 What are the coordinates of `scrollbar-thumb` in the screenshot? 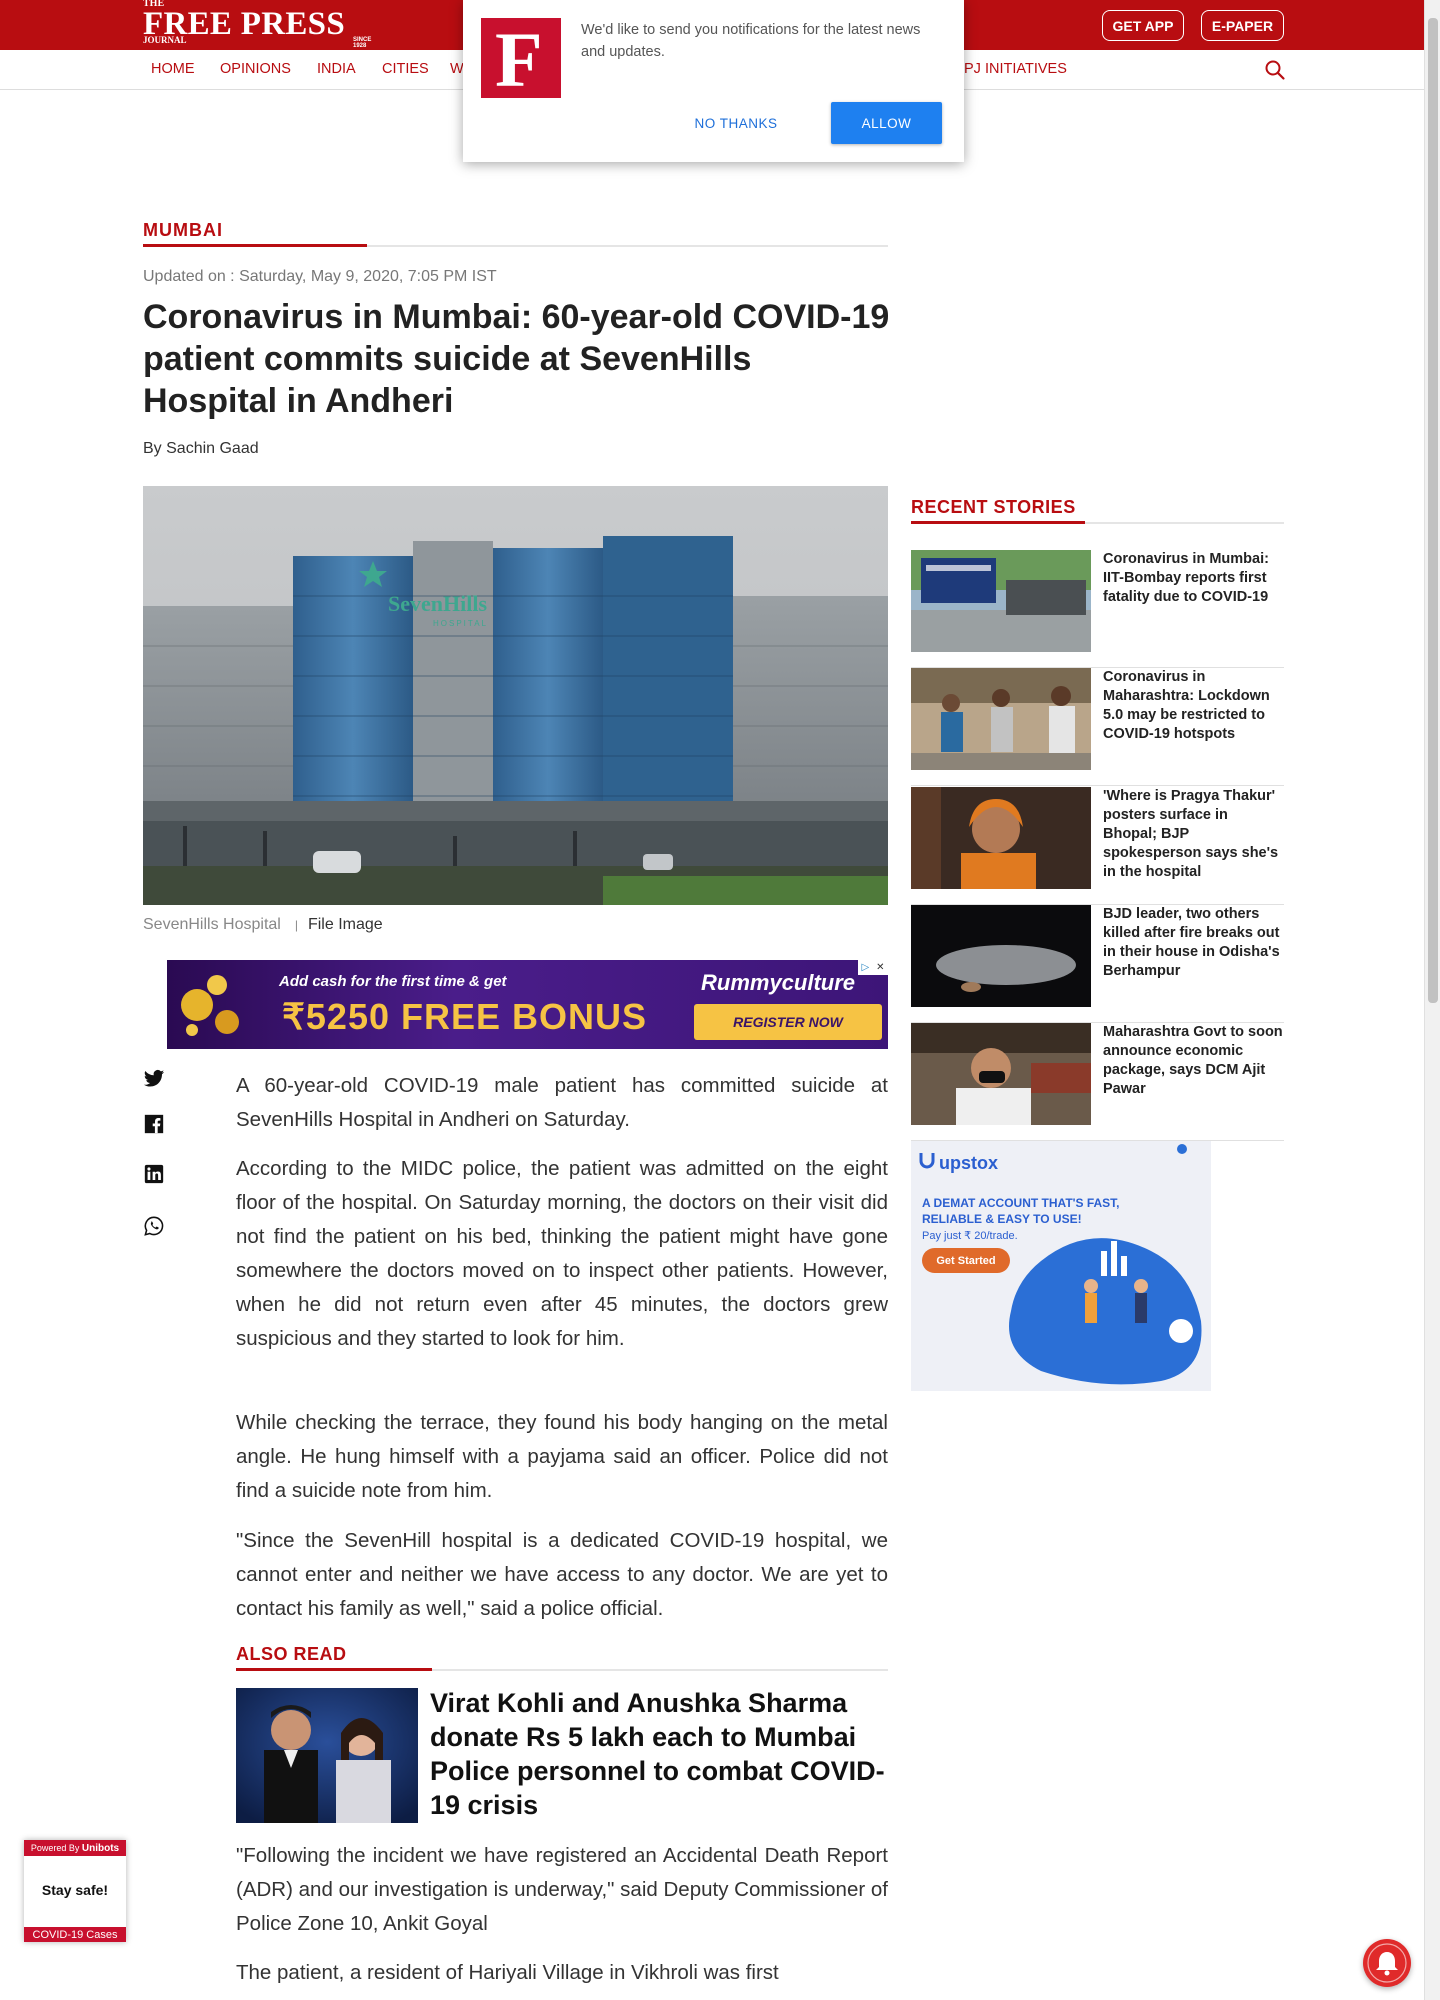 It's located at (1433, 510).